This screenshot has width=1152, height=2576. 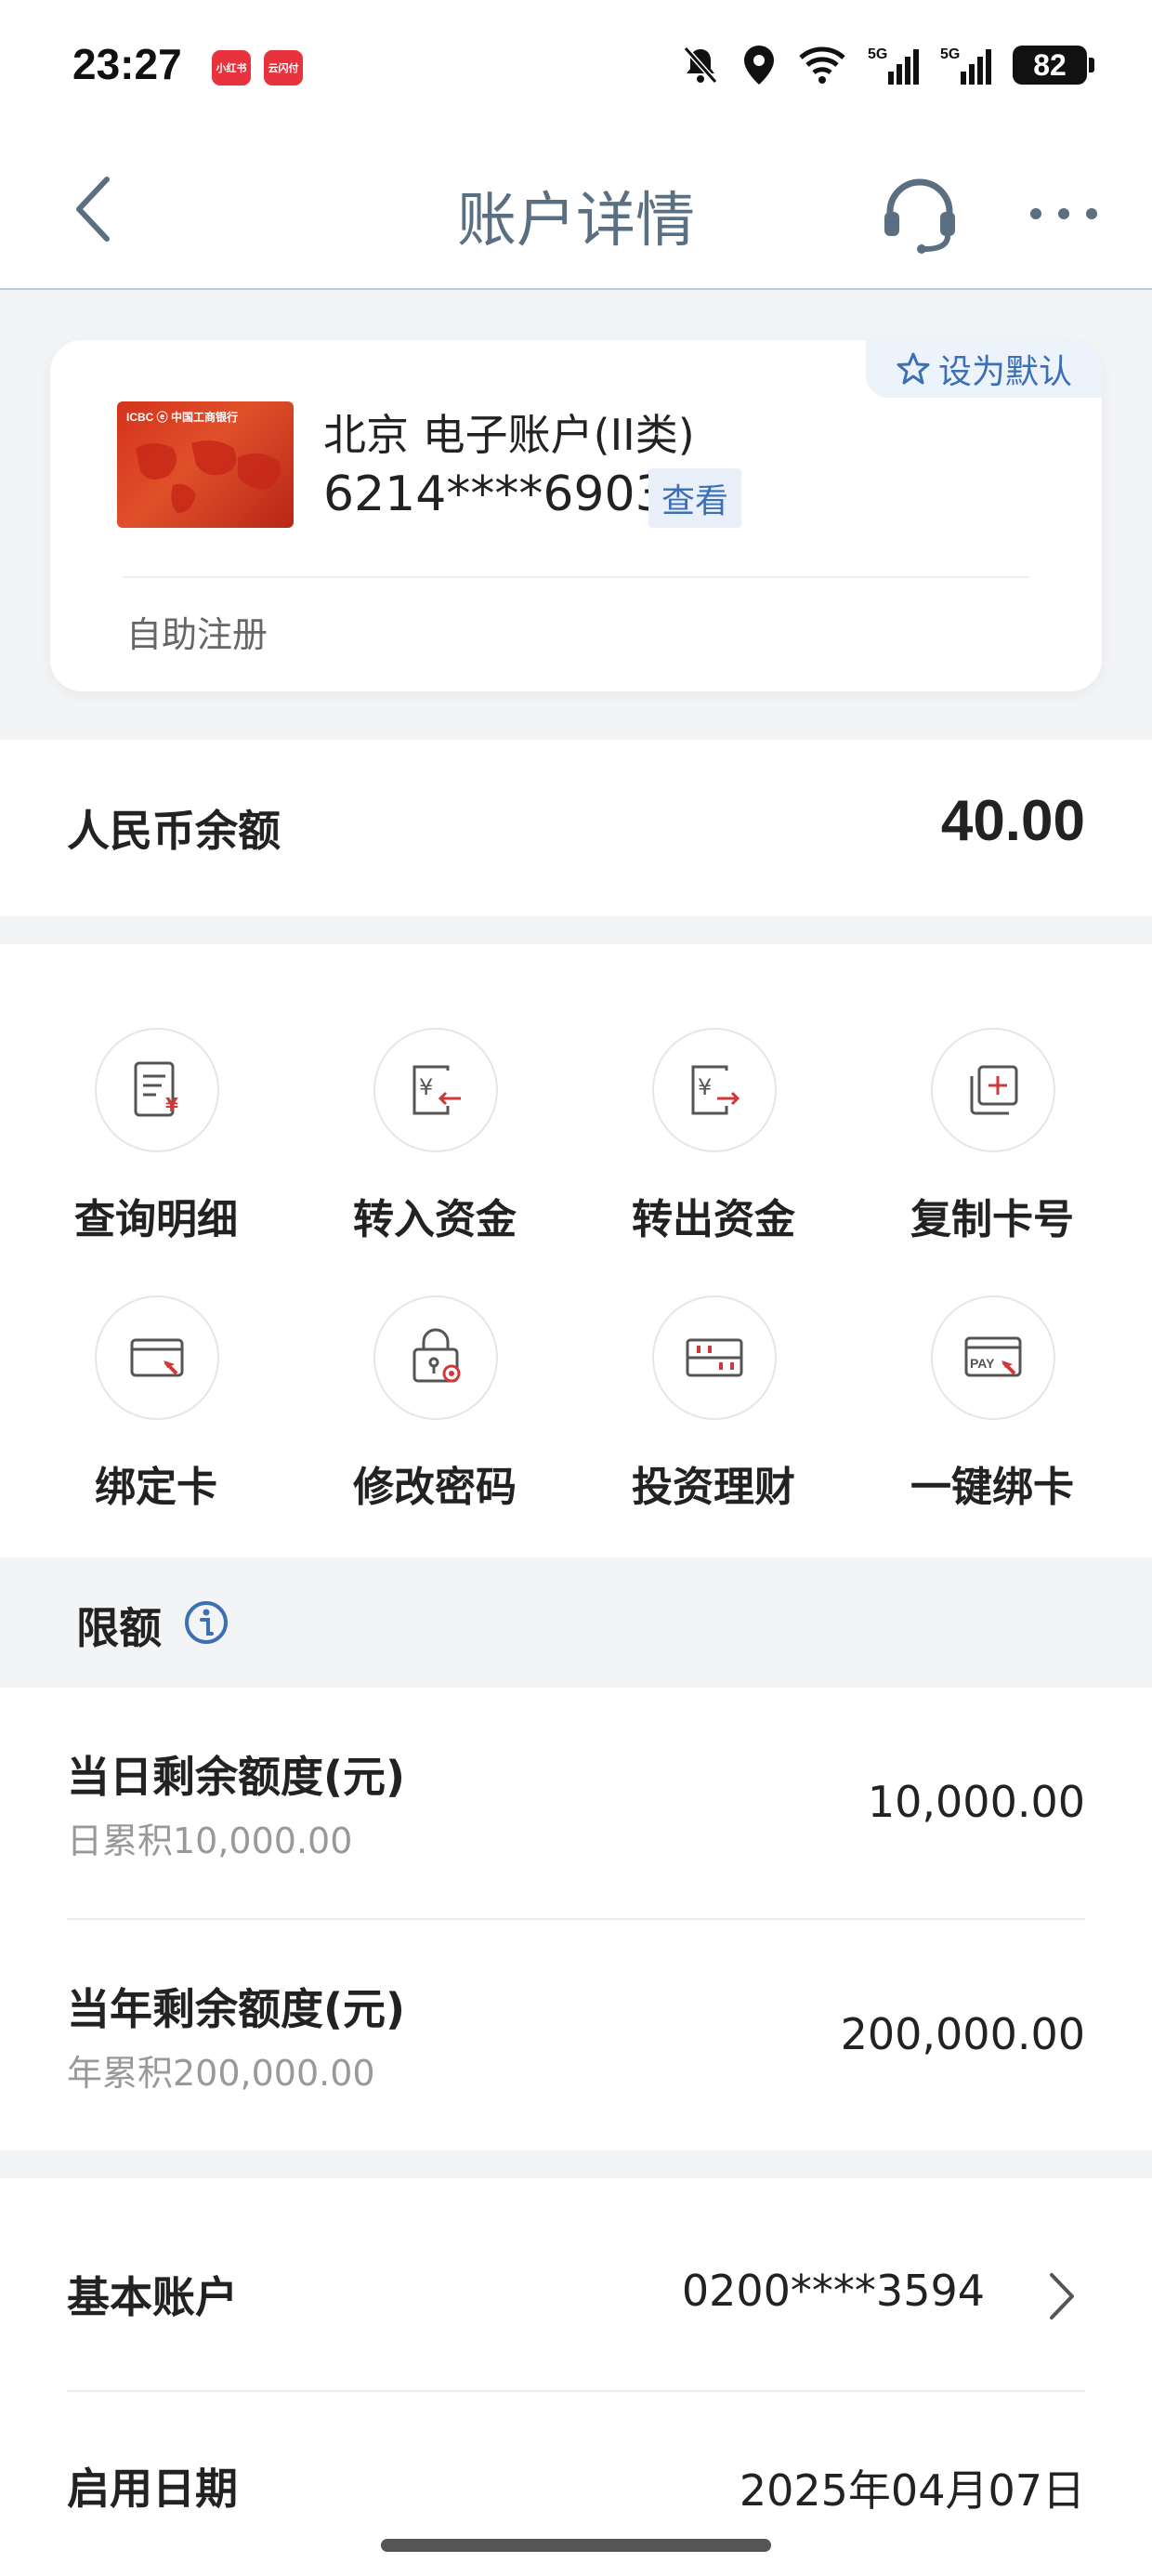 I want to click on balance-value: 40.00, so click(x=1012, y=821).